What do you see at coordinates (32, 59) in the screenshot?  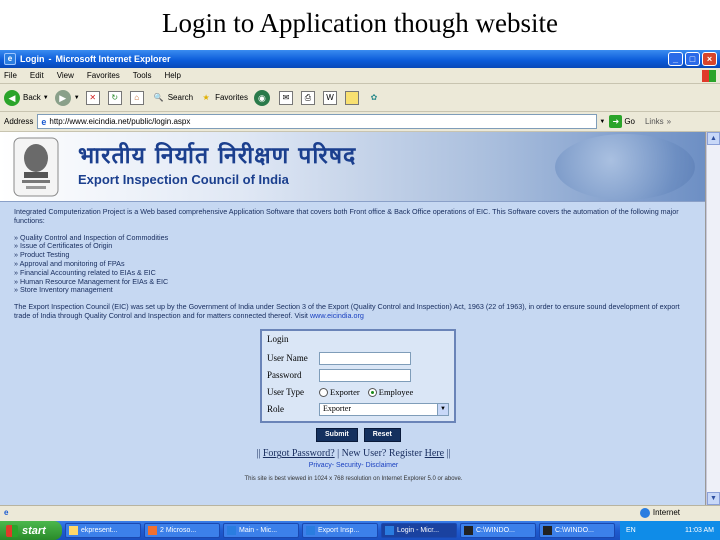 I see `window-title-app: Login` at bounding box center [32, 59].